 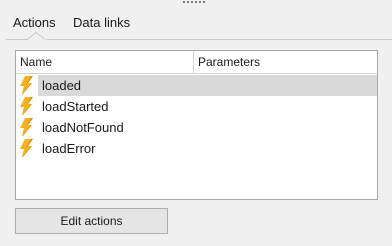 I want to click on action-name: loaded, so click(x=62, y=85).